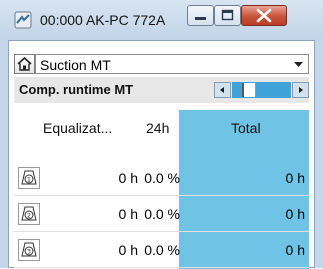 The width and height of the screenshot is (323, 269). I want to click on maximize-button, so click(227, 15).